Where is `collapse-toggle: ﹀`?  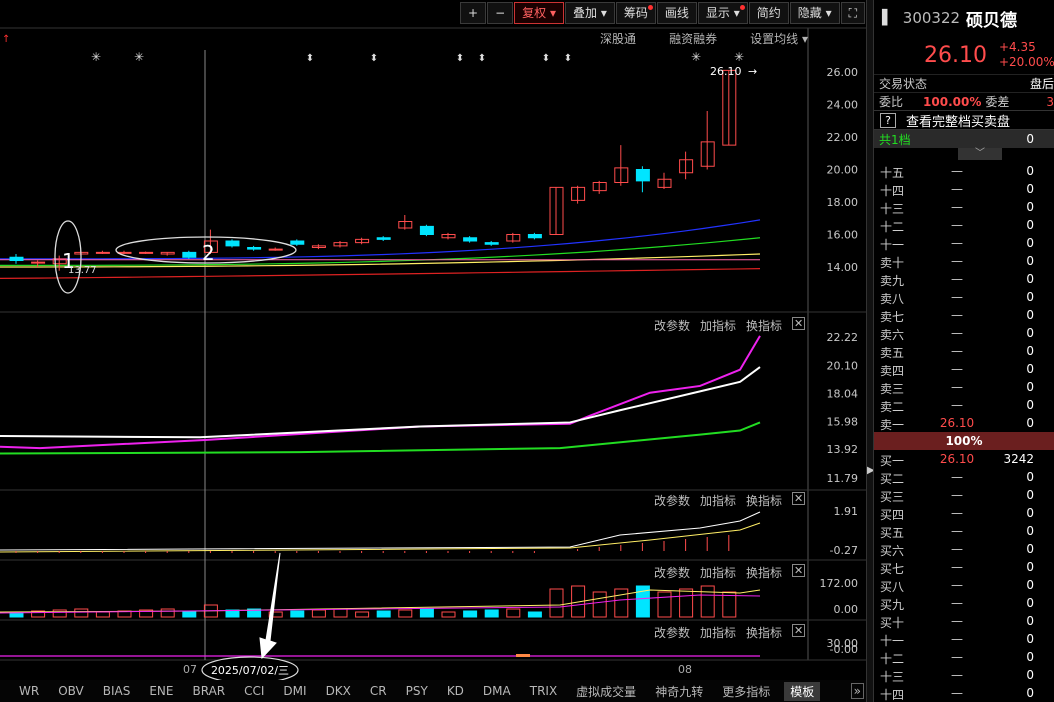 collapse-toggle: ﹀ is located at coordinates (964, 155).